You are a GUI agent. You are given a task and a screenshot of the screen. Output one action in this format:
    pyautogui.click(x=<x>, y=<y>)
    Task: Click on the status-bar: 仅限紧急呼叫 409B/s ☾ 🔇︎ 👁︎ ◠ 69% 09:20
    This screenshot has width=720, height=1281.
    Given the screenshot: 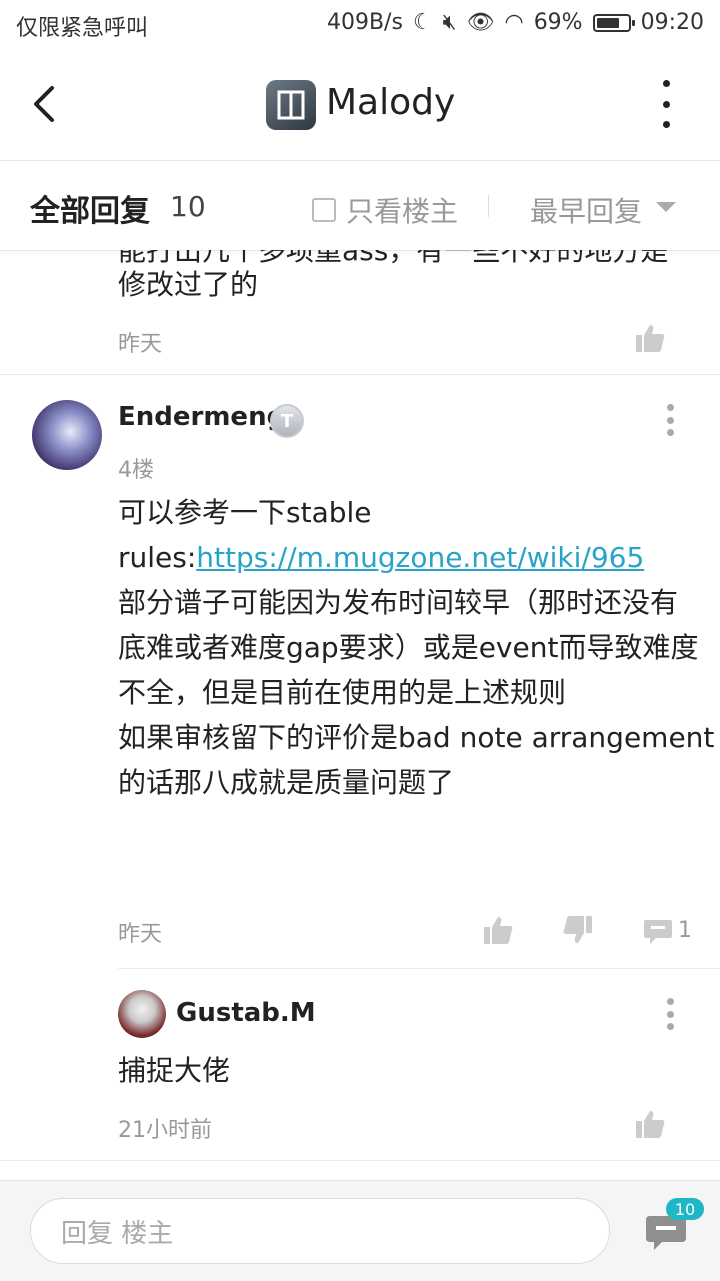 What is the action you would take?
    pyautogui.click(x=360, y=26)
    